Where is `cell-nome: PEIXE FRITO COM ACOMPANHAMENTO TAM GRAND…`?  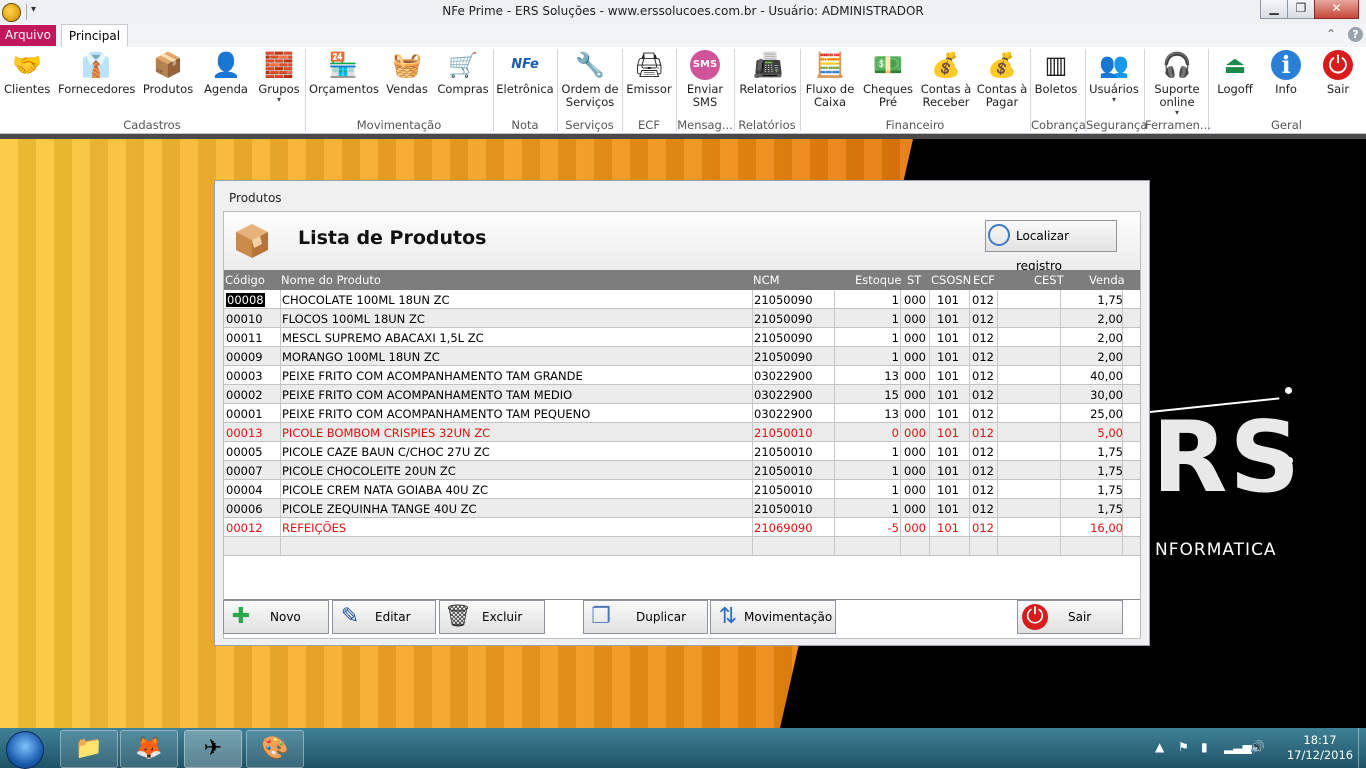 cell-nome: PEIXE FRITO COM ACOMPANHAMENTO TAM GRAND… is located at coordinates (432, 376).